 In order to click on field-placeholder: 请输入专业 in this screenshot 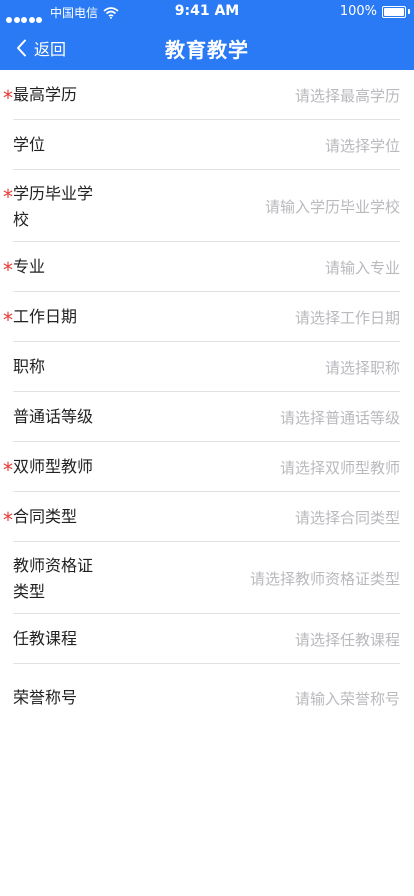, I will do `click(362, 267)`.